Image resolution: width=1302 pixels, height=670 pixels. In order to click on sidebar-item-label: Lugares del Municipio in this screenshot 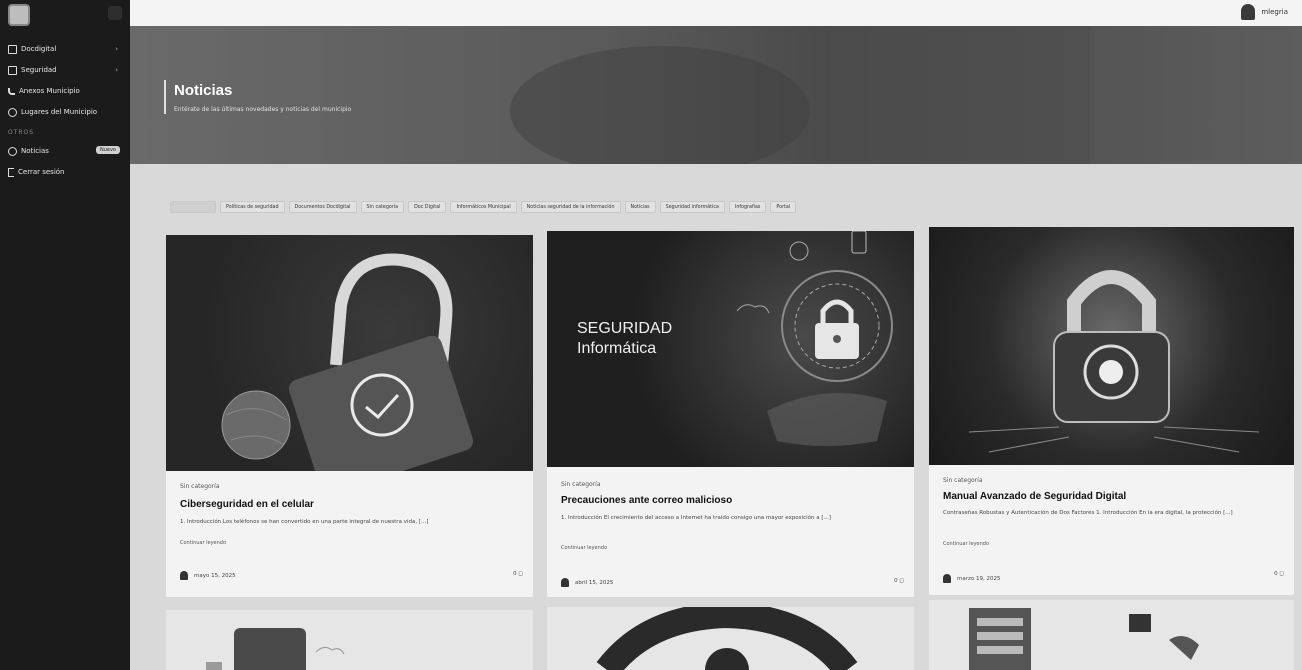, I will do `click(59, 112)`.